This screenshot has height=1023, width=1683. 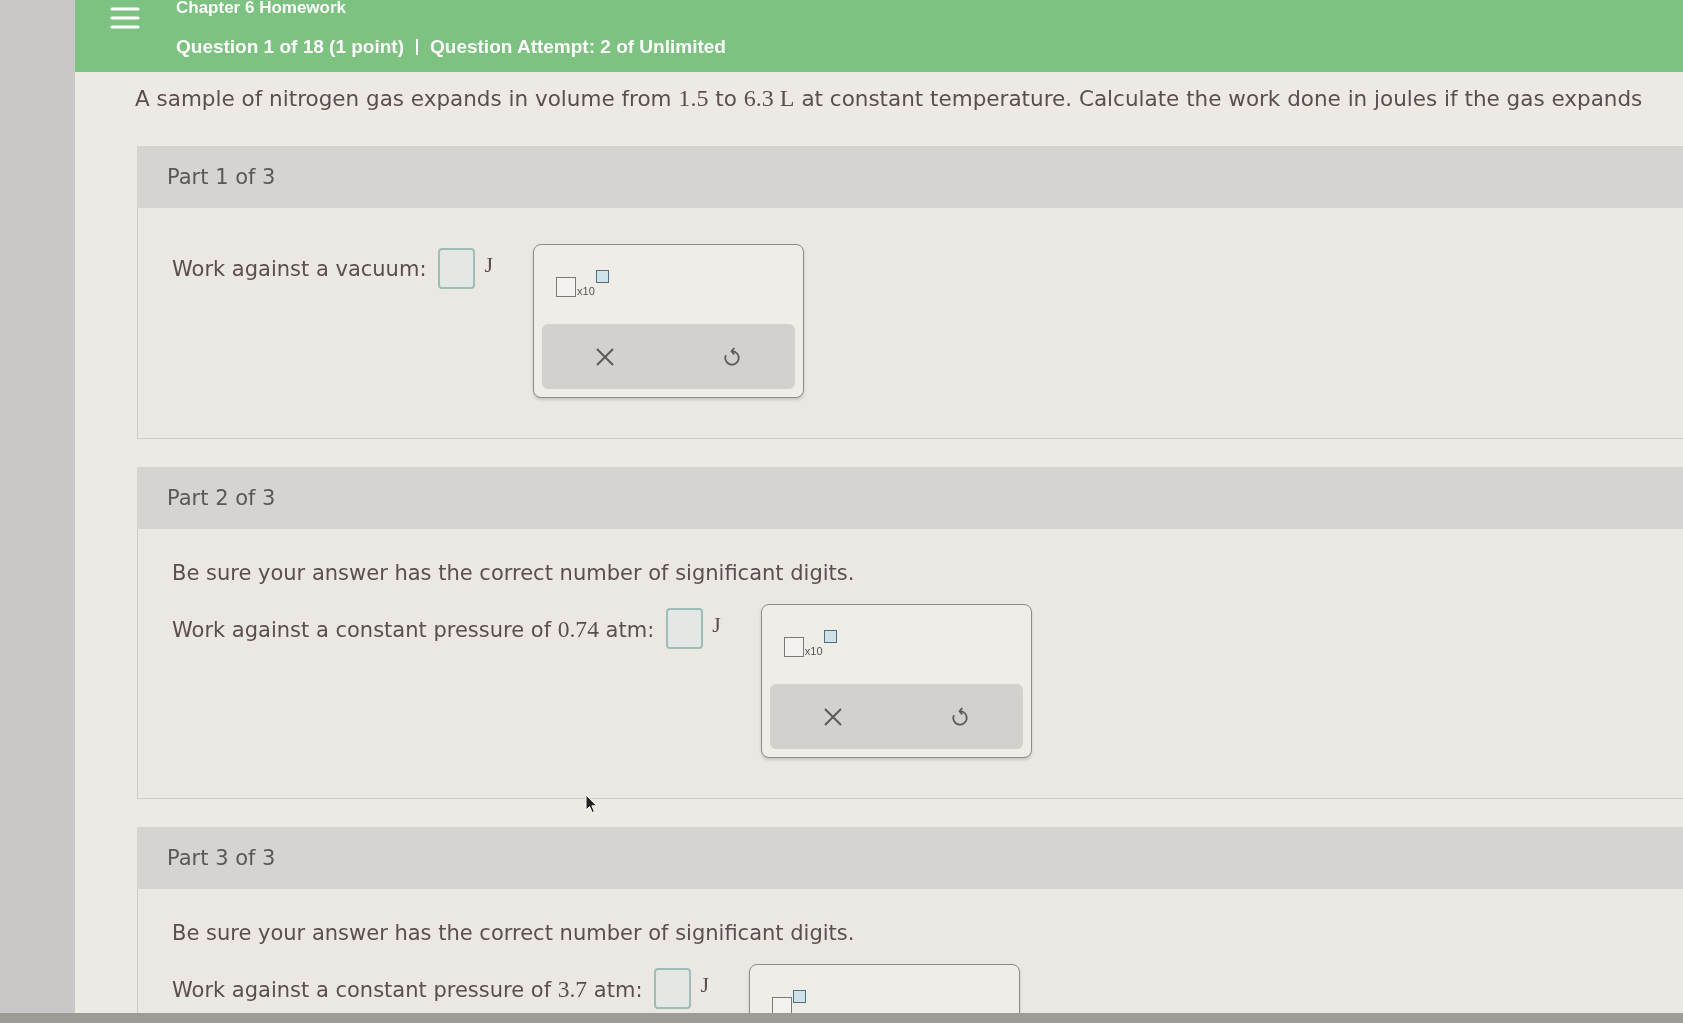 I want to click on part-title: Part 3 of 3, so click(x=221, y=858).